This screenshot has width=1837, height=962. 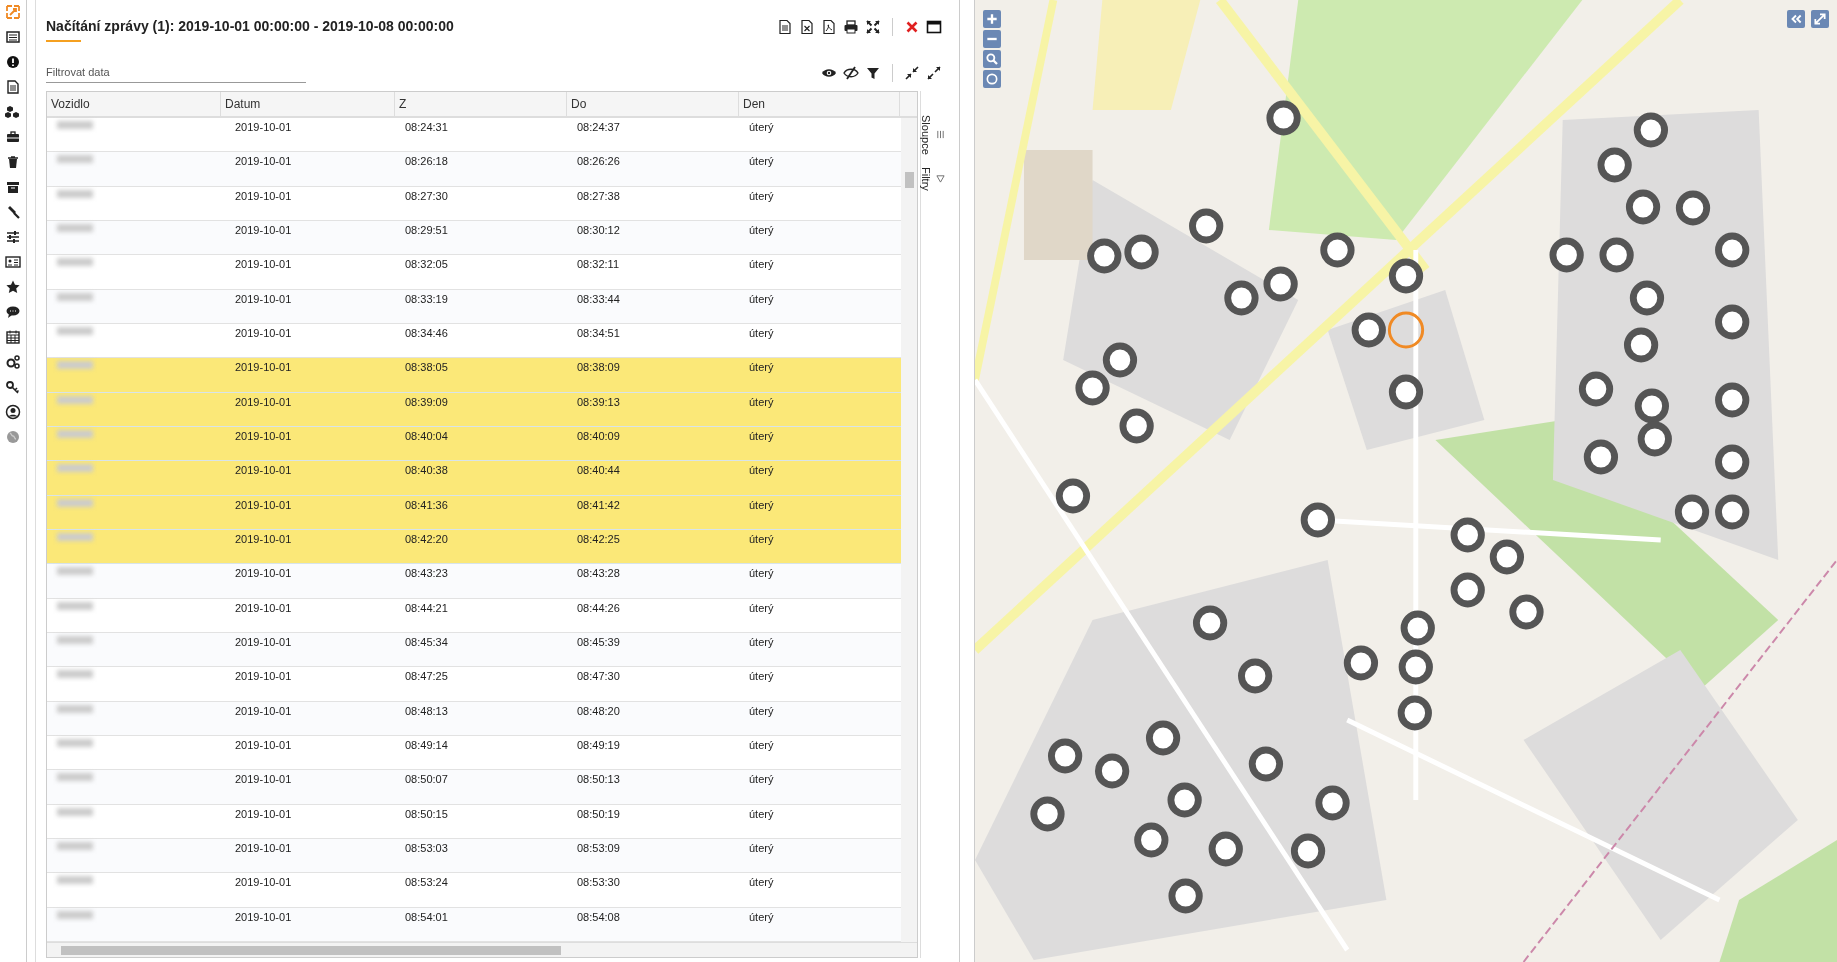 I want to click on user-icon, so click(x=13, y=412).